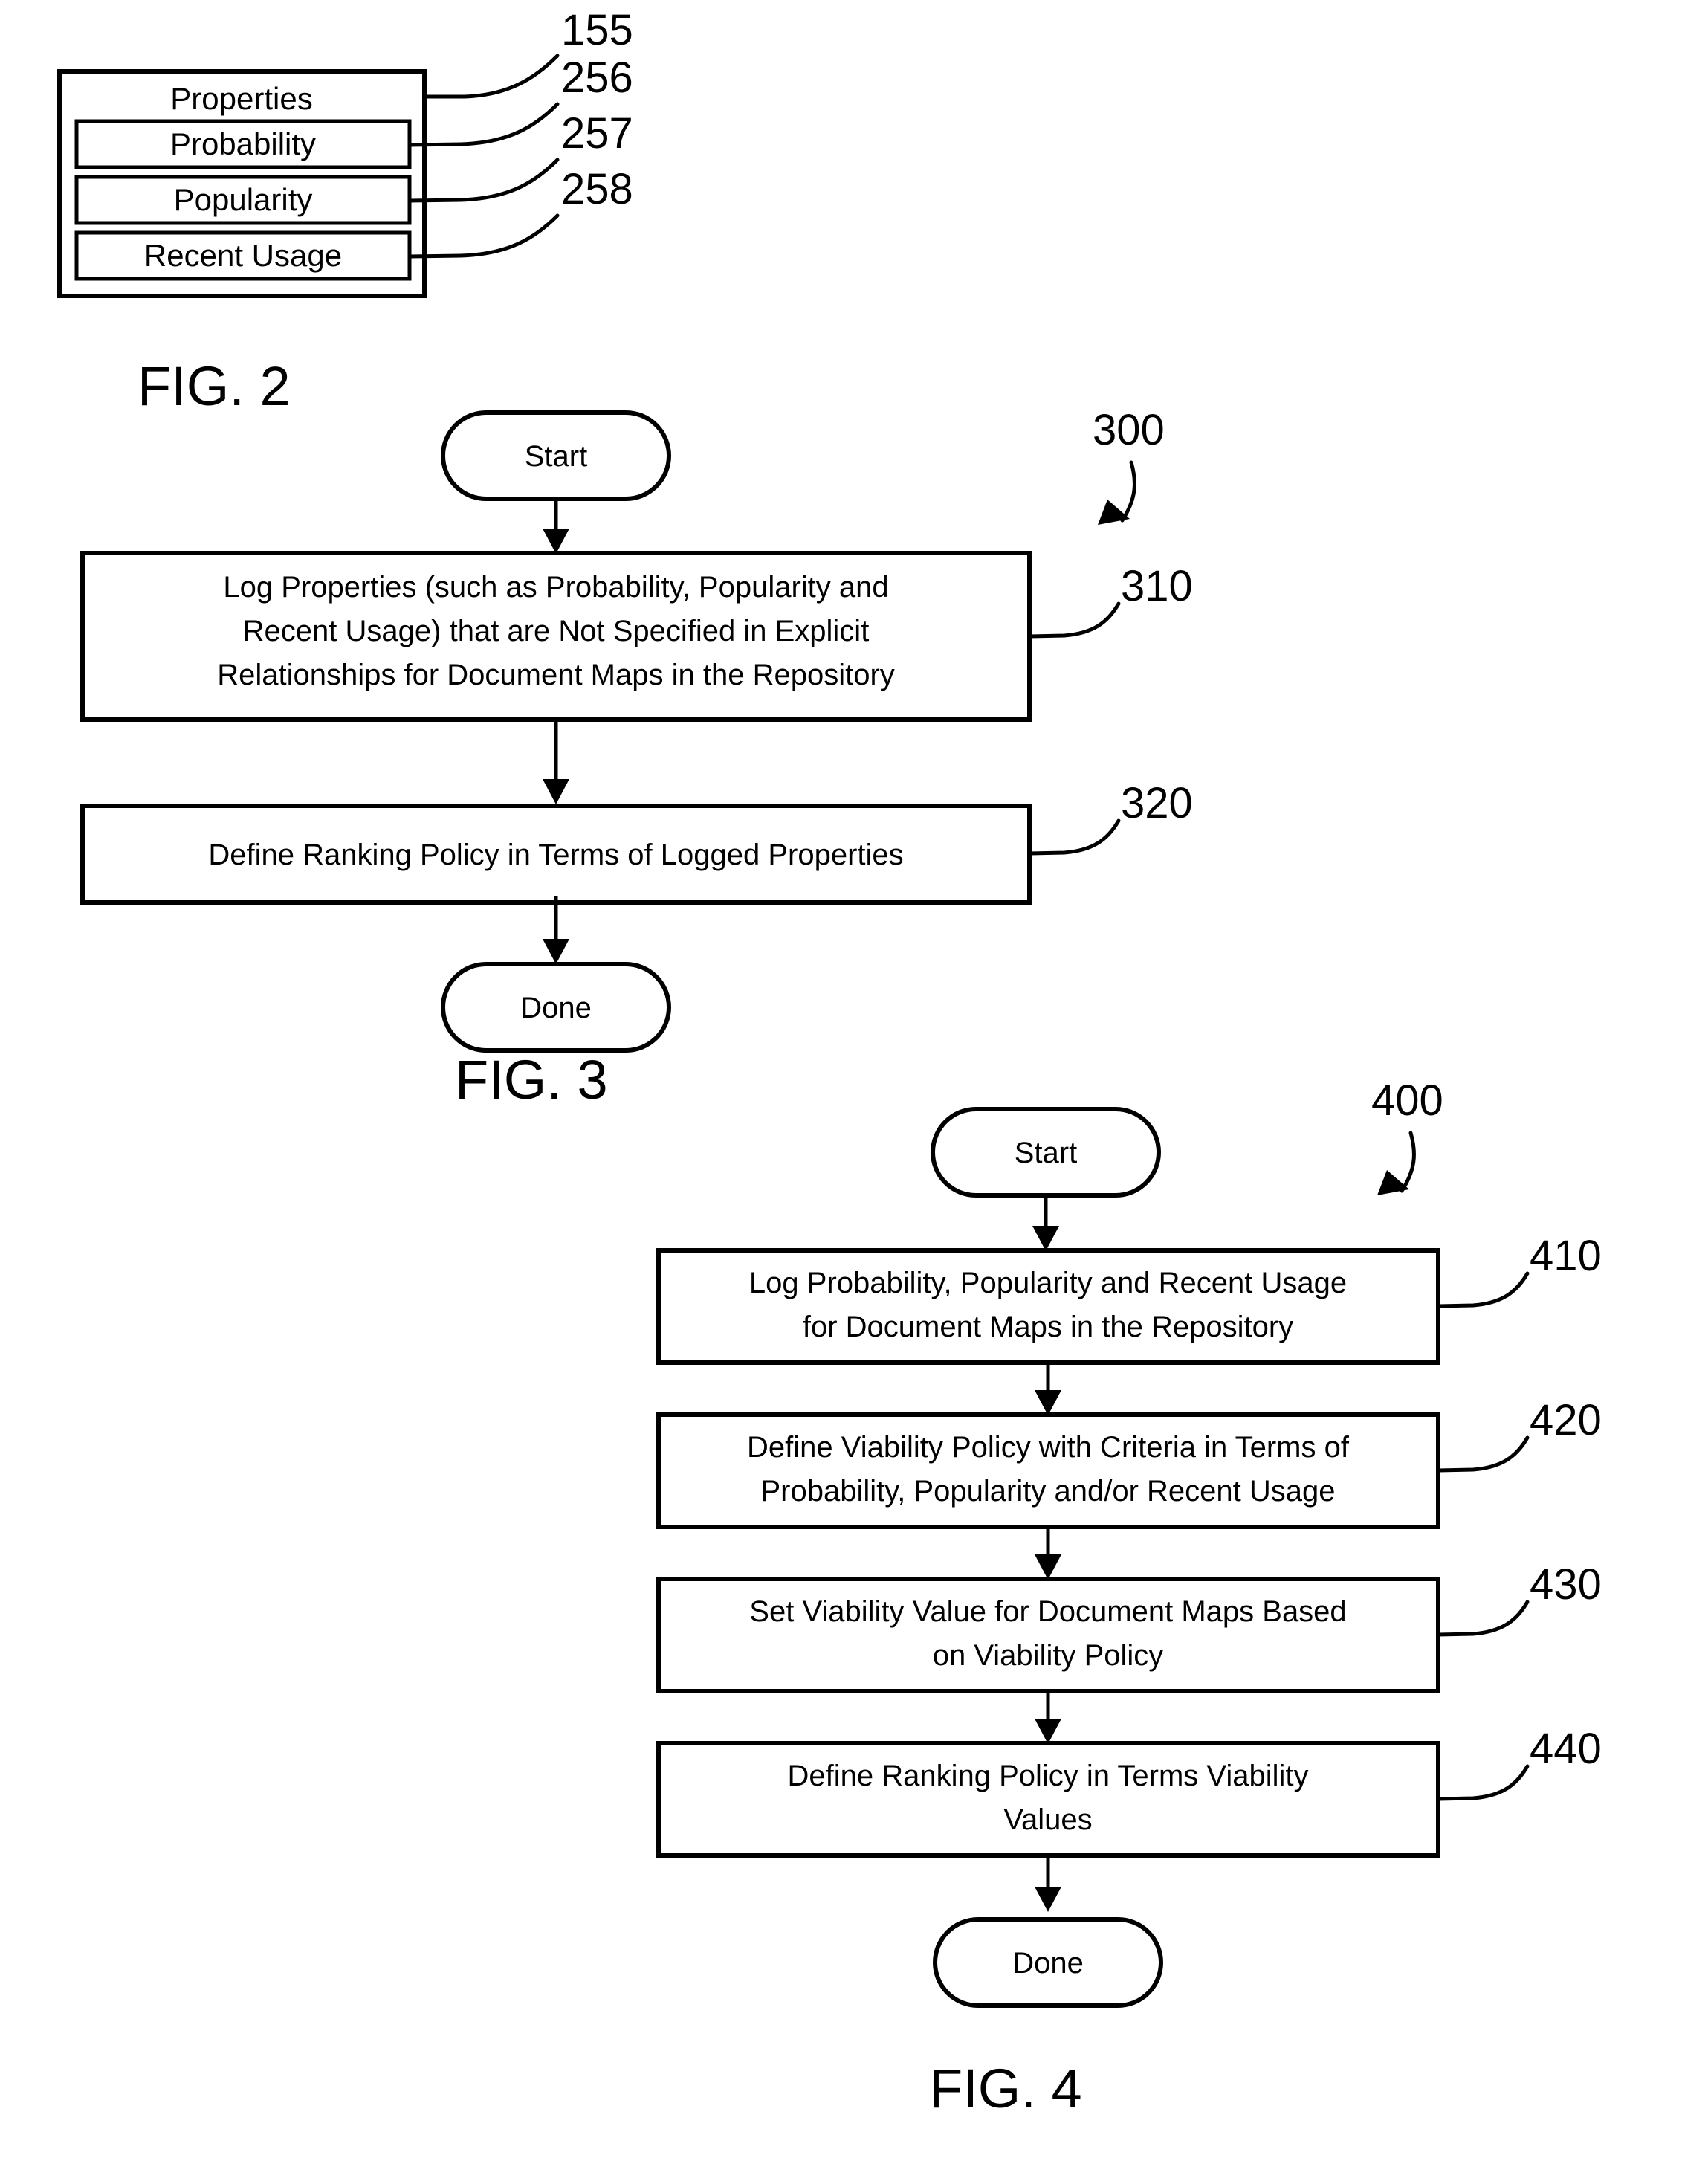 The width and height of the screenshot is (1708, 2158). Describe the element at coordinates (1047, 1776) in the screenshot. I see `fig4-step-440-line-1: Define Ranking Policy in Terms Viability` at that location.